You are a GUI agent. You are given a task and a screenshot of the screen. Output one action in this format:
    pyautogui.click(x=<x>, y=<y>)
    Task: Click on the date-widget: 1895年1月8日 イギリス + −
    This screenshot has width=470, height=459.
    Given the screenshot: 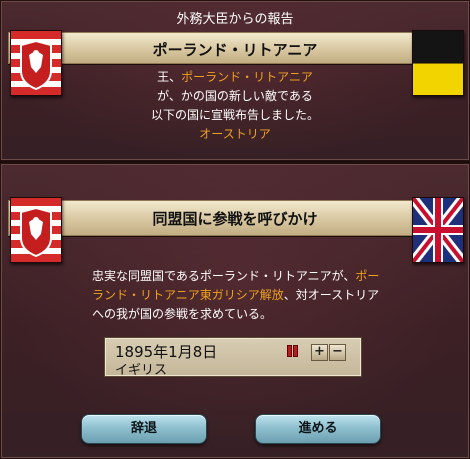 What is the action you would take?
    pyautogui.click(x=233, y=357)
    